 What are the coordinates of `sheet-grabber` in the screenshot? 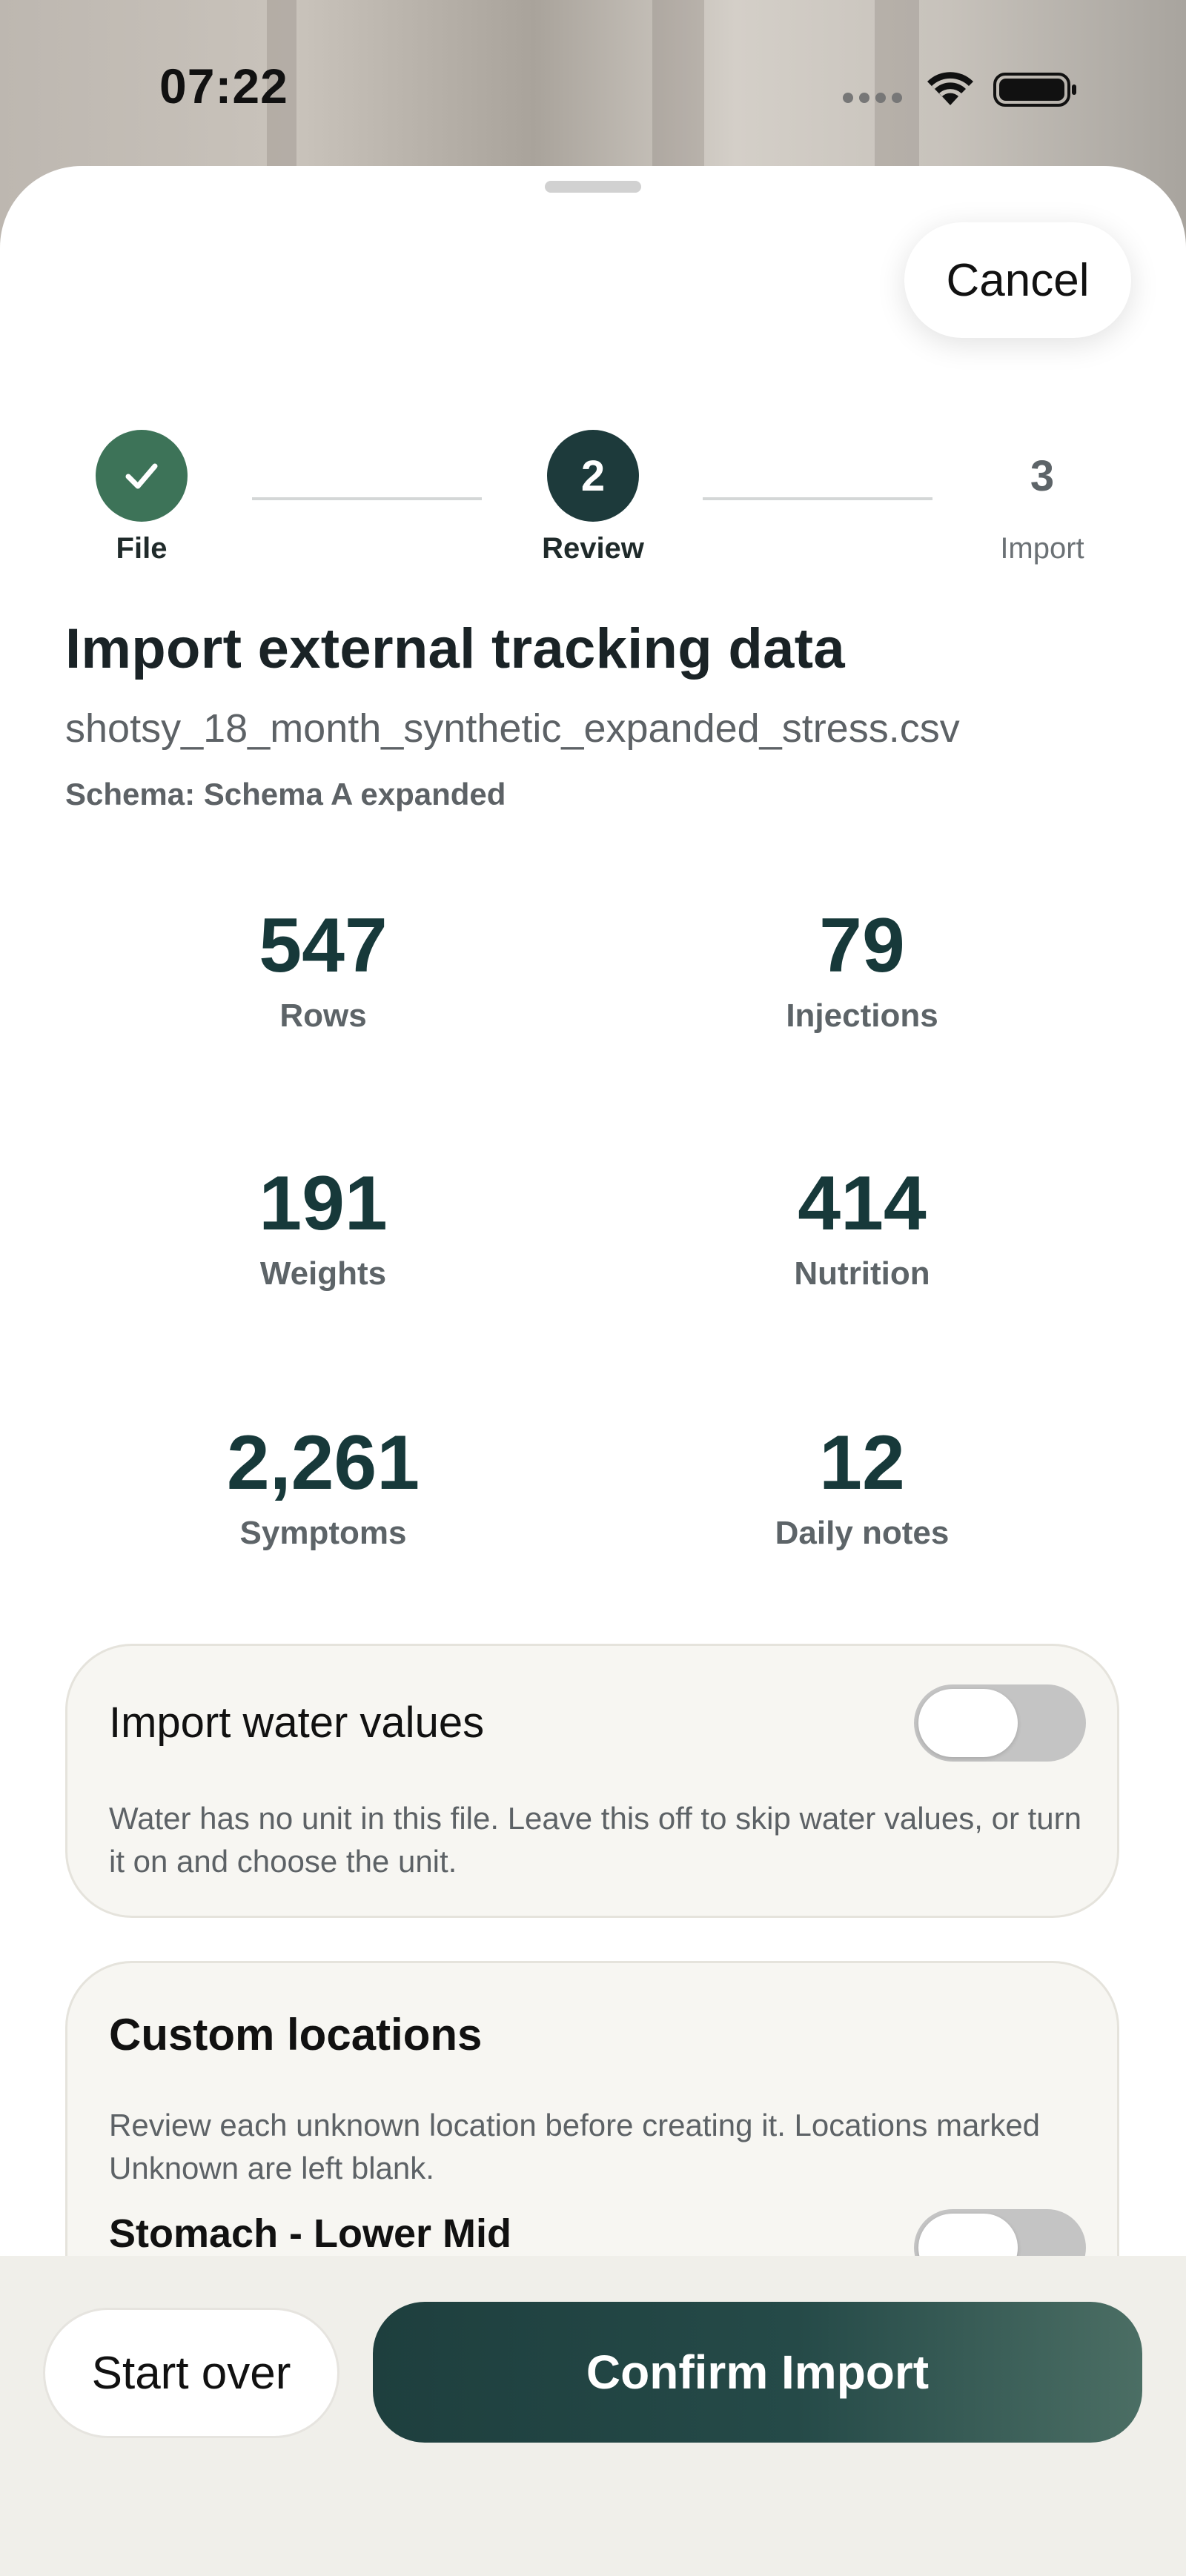 It's located at (593, 187).